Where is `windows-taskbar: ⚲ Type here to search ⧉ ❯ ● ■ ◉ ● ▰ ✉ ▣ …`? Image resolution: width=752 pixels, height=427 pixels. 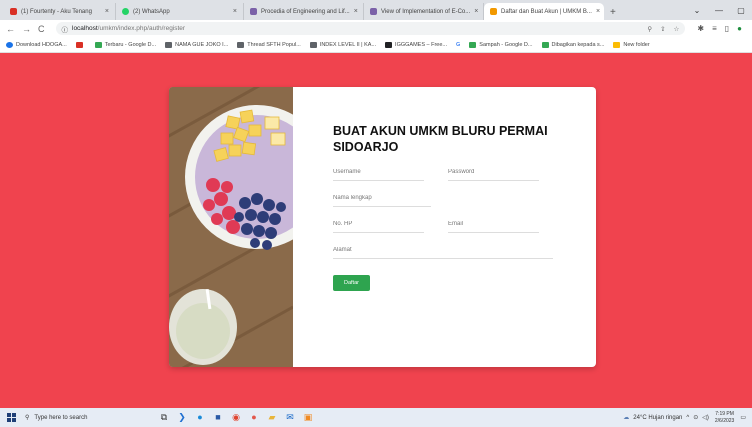 windows-taskbar: ⚲ Type here to search ⧉ ❯ ● ■ ◉ ● ▰ ✉ ▣ … is located at coordinates (376, 417).